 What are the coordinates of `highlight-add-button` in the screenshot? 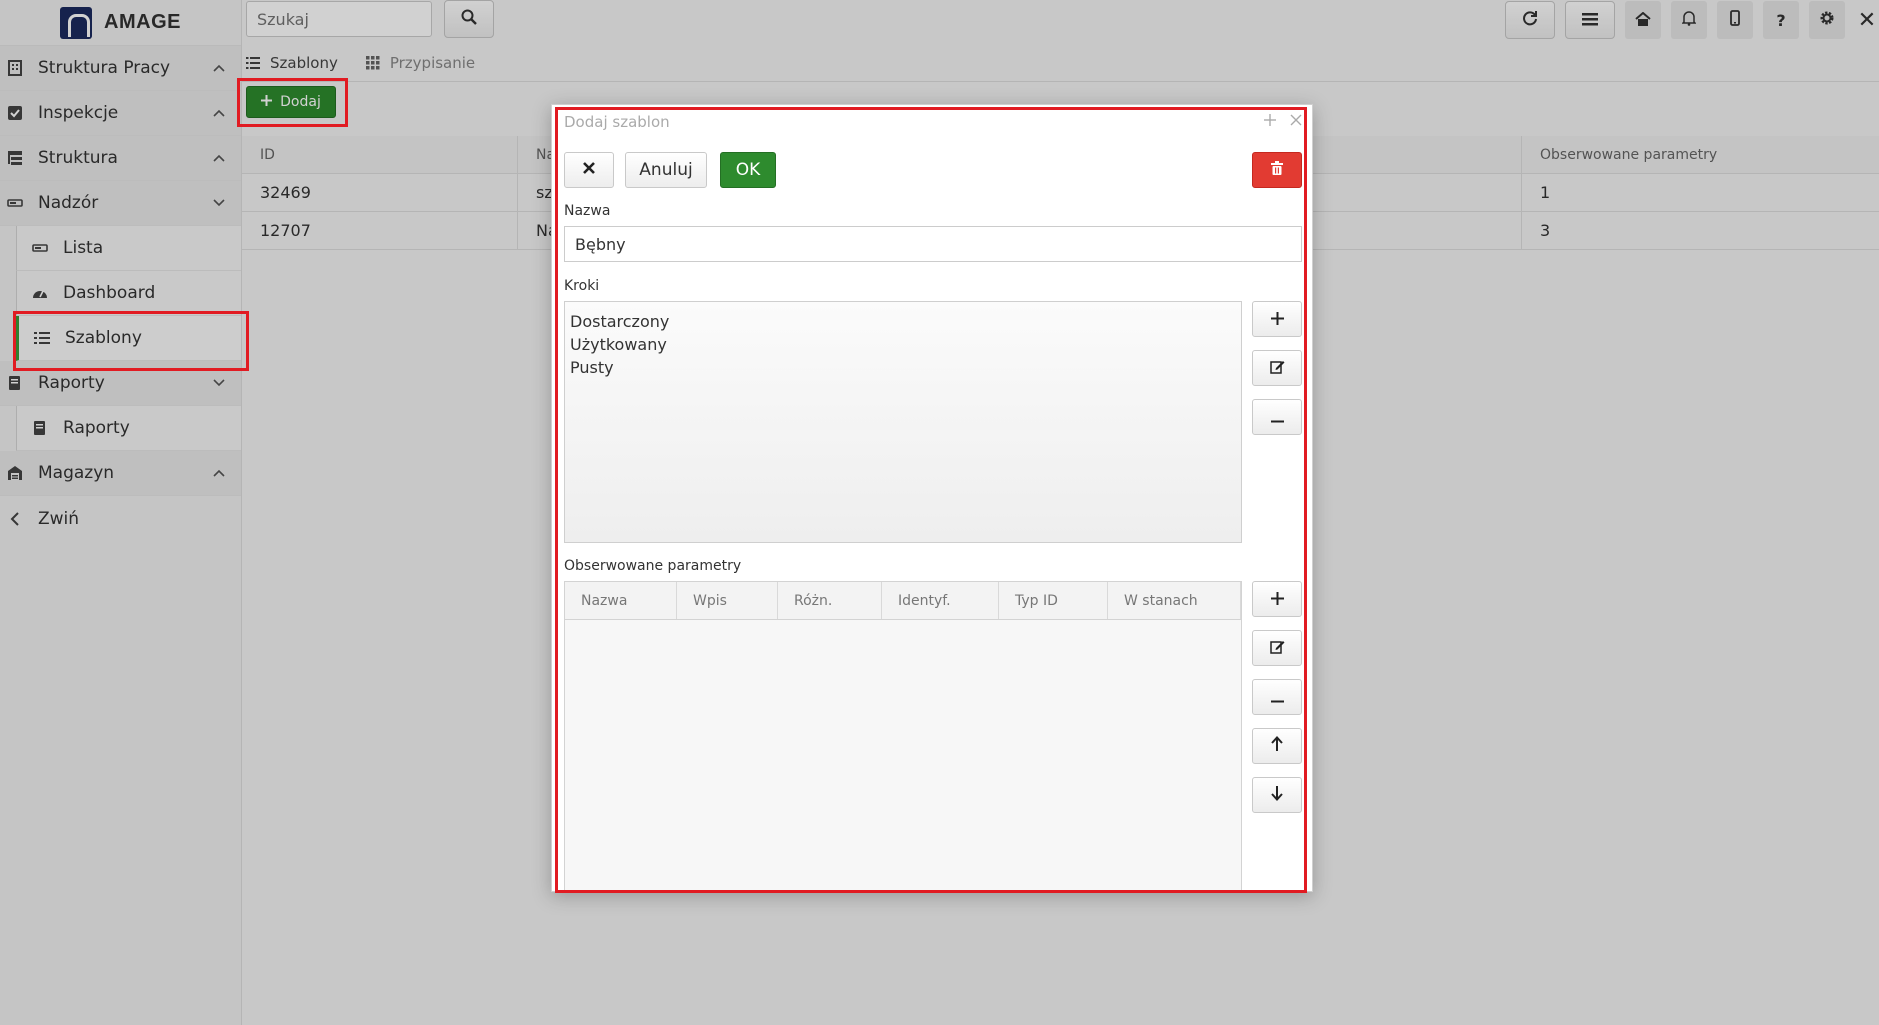 It's located at (292, 102).